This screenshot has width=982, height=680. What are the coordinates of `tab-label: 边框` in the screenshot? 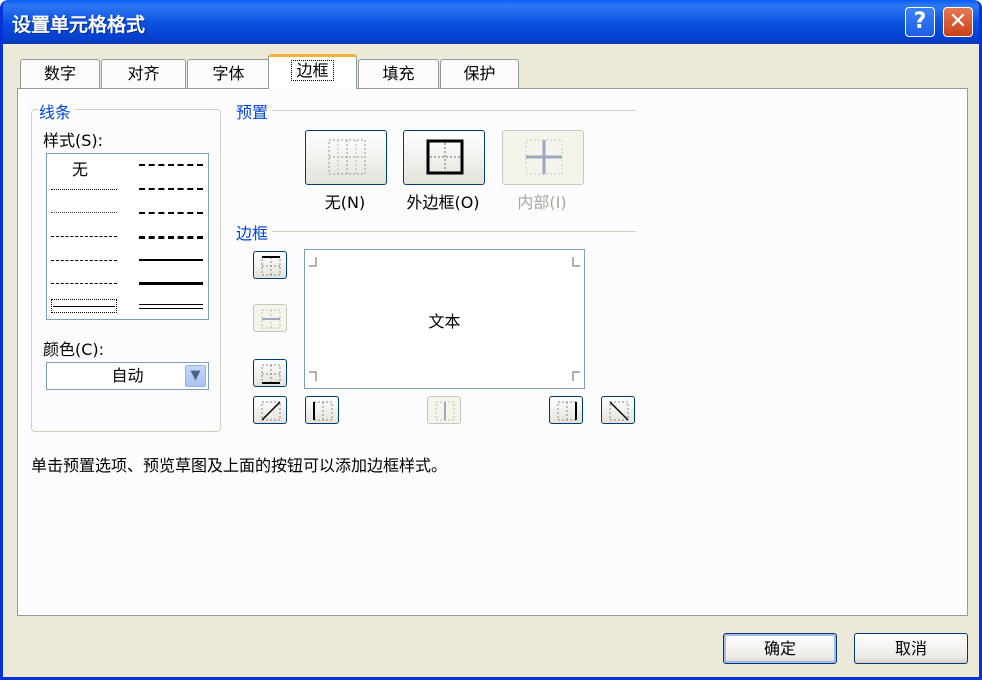 It's located at (312, 70).